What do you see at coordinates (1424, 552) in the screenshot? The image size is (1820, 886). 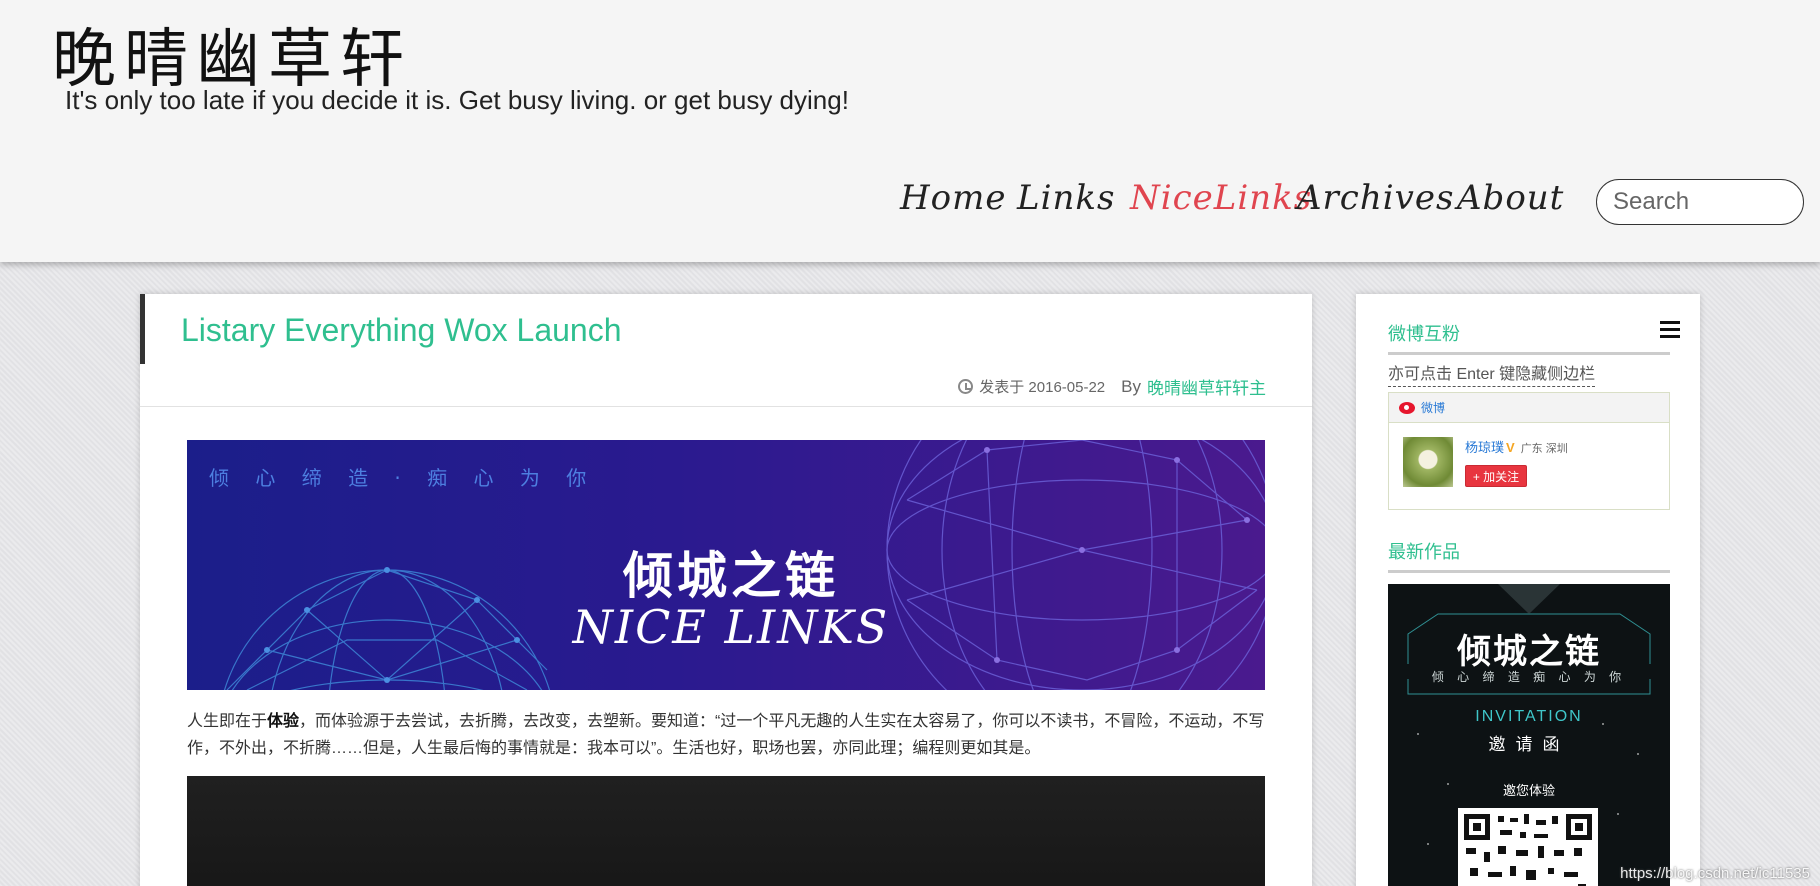 I see `widget-title-works: 最新作品` at bounding box center [1424, 552].